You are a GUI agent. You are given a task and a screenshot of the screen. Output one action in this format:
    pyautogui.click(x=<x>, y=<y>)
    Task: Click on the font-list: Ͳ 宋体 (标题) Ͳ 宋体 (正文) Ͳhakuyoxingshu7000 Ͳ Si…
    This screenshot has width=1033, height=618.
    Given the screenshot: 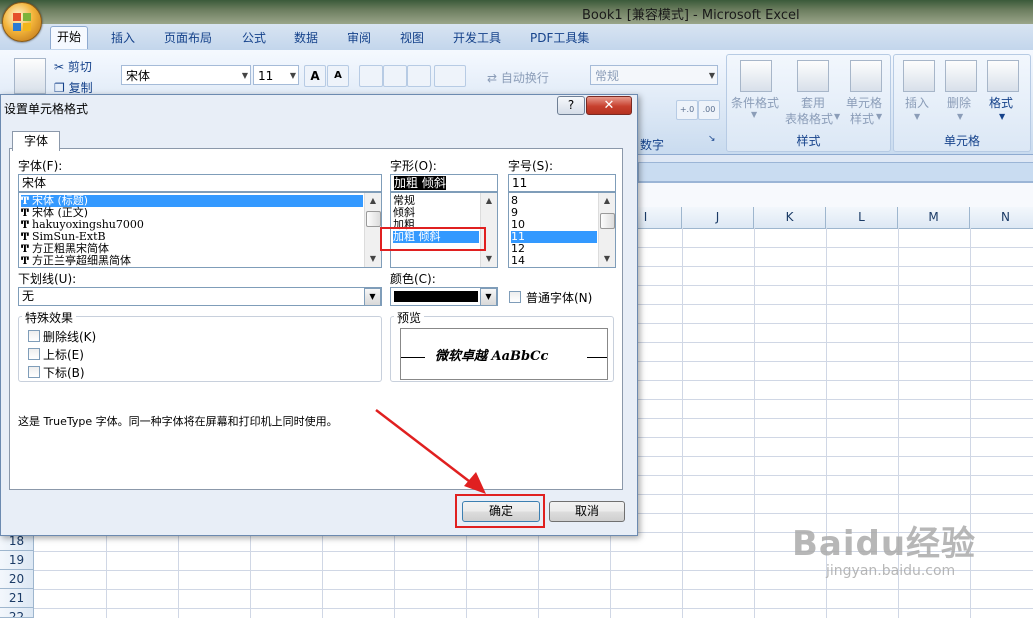 What is the action you would take?
    pyautogui.click(x=200, y=230)
    